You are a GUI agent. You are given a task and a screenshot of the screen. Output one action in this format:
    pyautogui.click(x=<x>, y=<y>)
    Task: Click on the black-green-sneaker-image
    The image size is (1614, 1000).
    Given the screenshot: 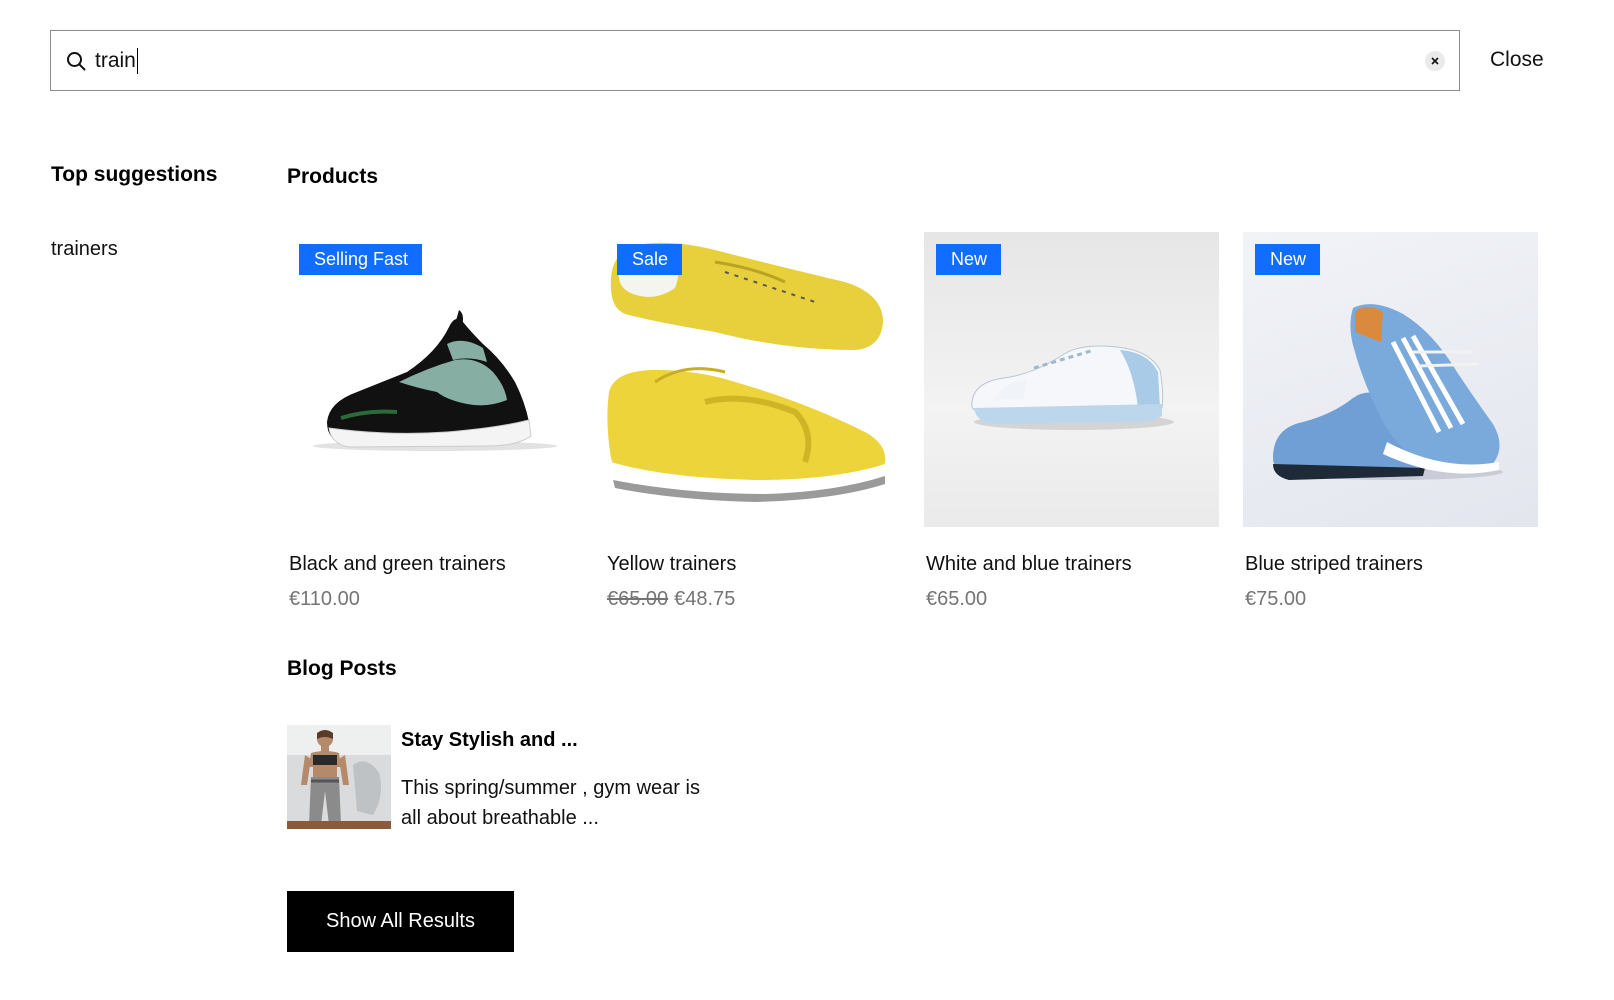 What is the action you would take?
    pyautogui.click(x=435, y=380)
    